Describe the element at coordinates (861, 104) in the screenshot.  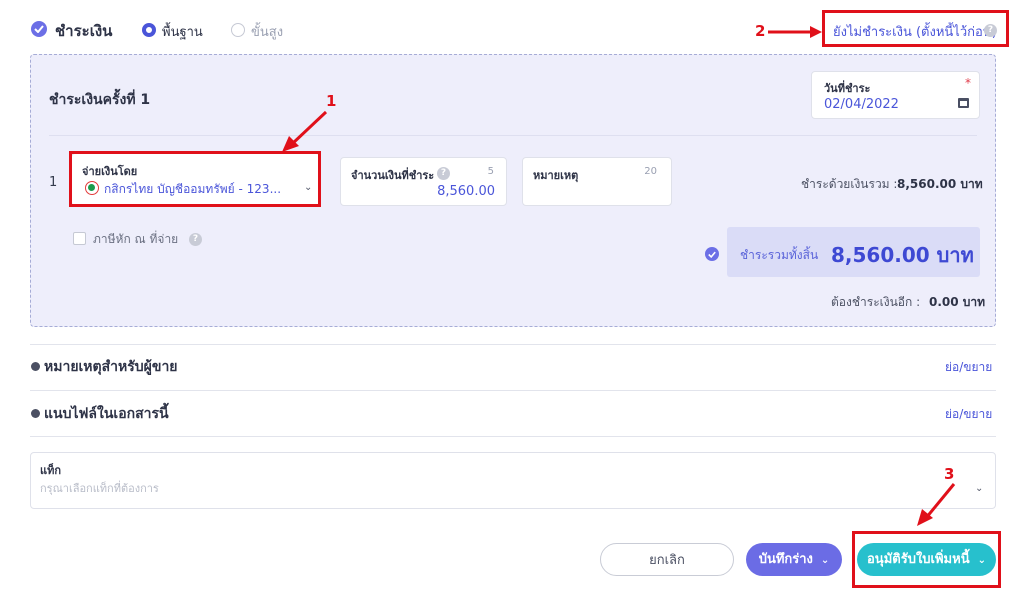
I see `payment-date-value: 02/04/2022` at that location.